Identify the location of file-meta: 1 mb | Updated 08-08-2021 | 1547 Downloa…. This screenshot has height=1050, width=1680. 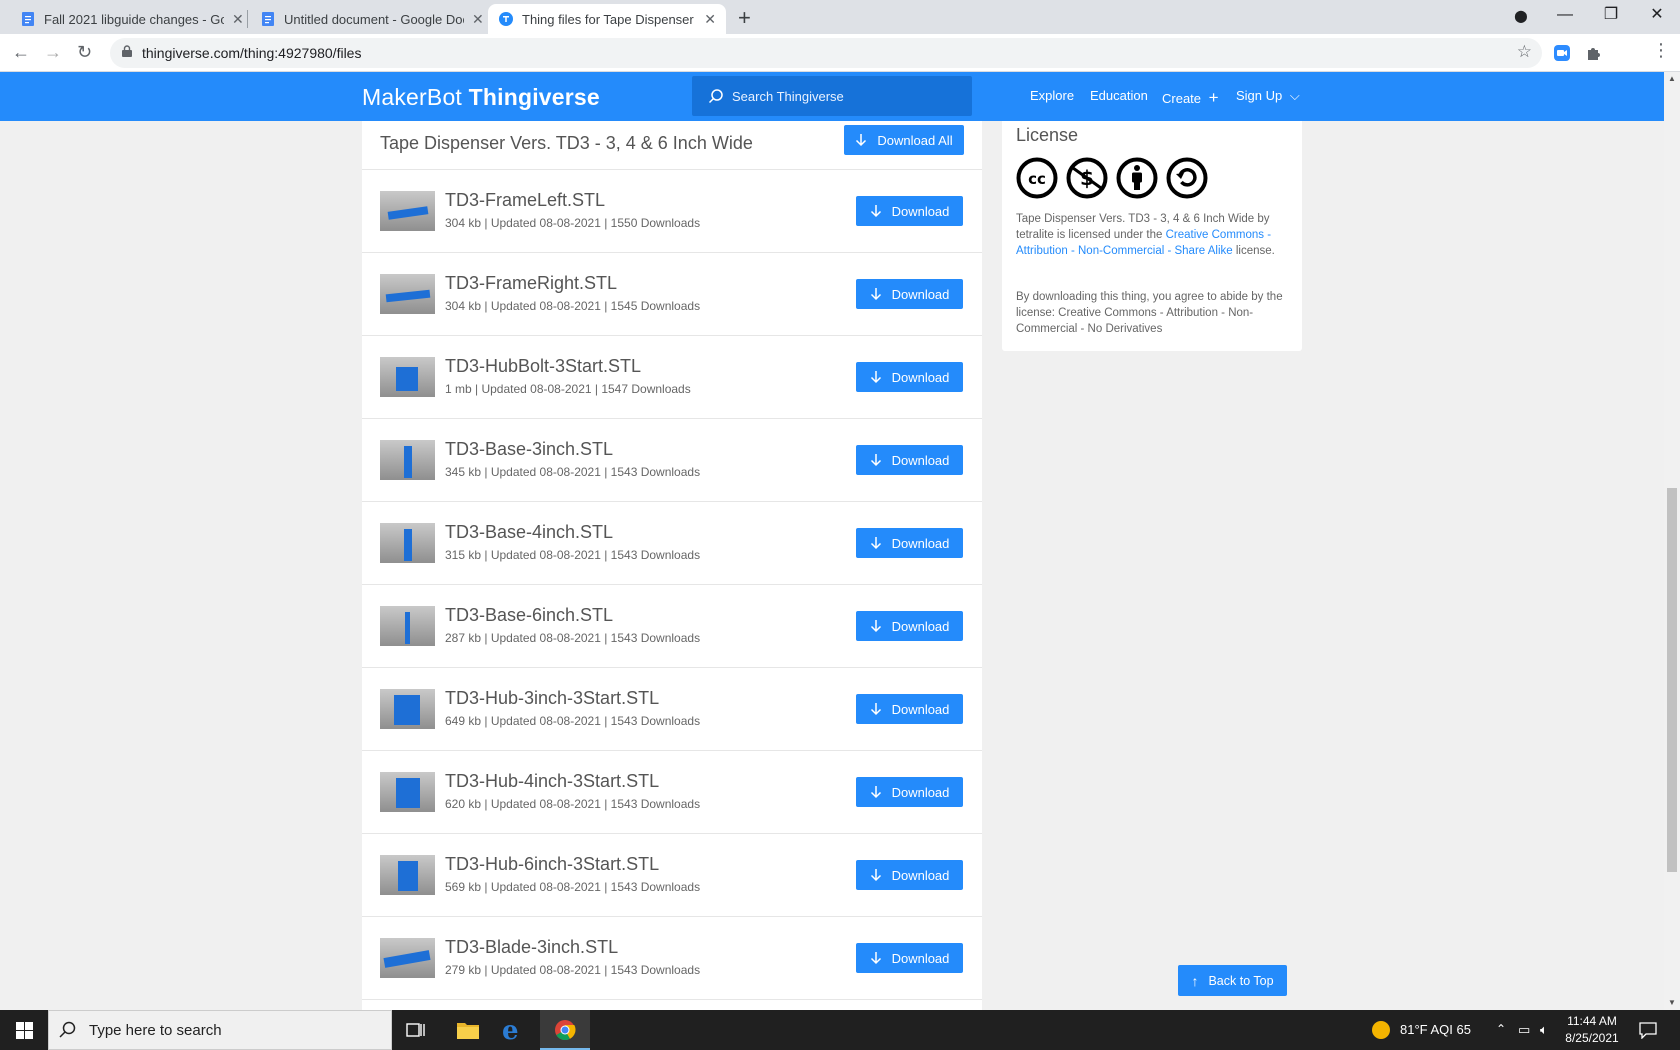
(568, 389).